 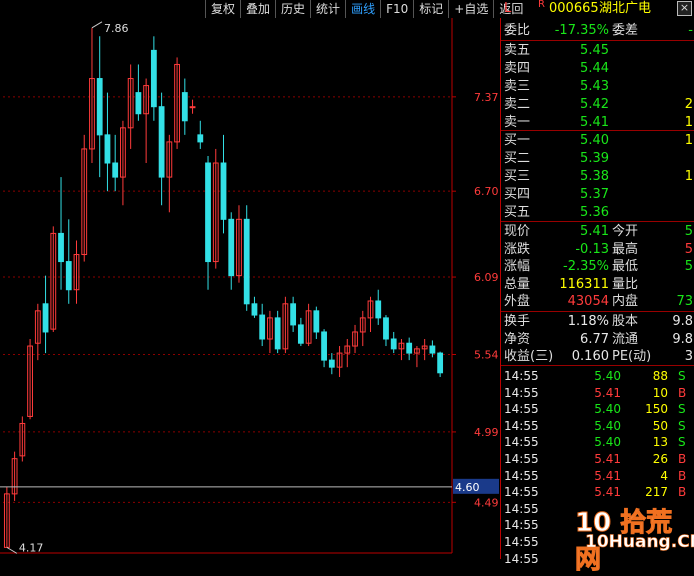 What do you see at coordinates (597, 339) in the screenshot?
I see `fundamental-row: 净资 6.77 流通 9.8` at bounding box center [597, 339].